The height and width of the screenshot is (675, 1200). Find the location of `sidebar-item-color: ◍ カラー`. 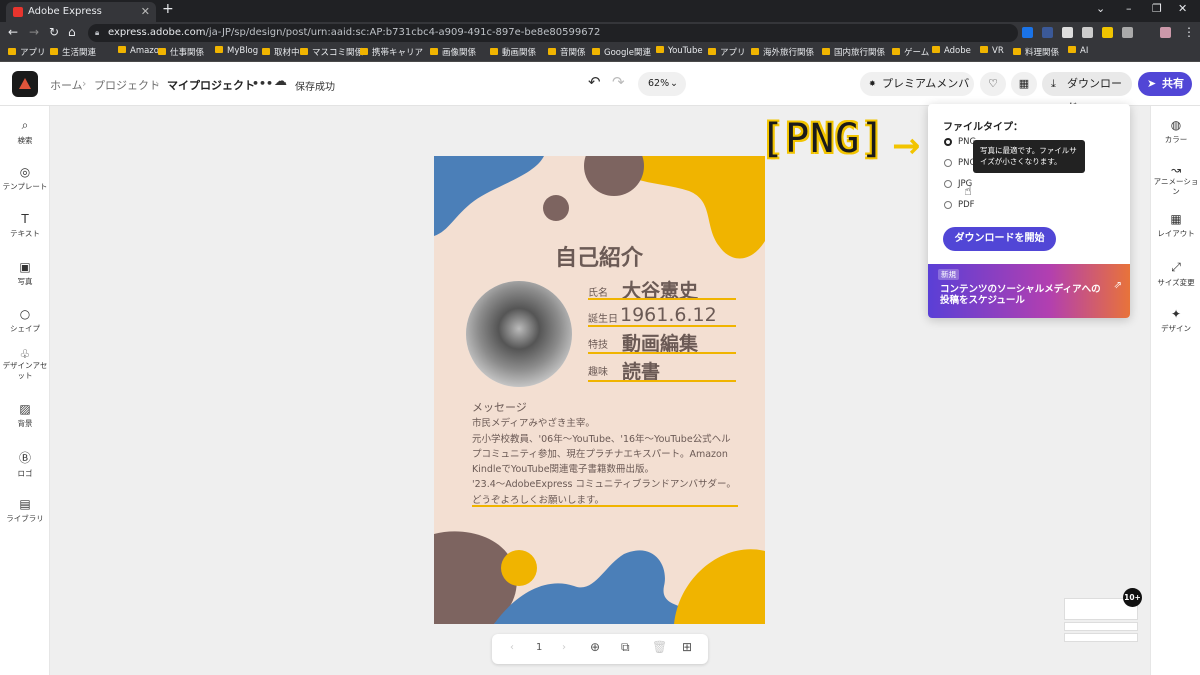

sidebar-item-color: ◍ カラー is located at coordinates (1175, 131).